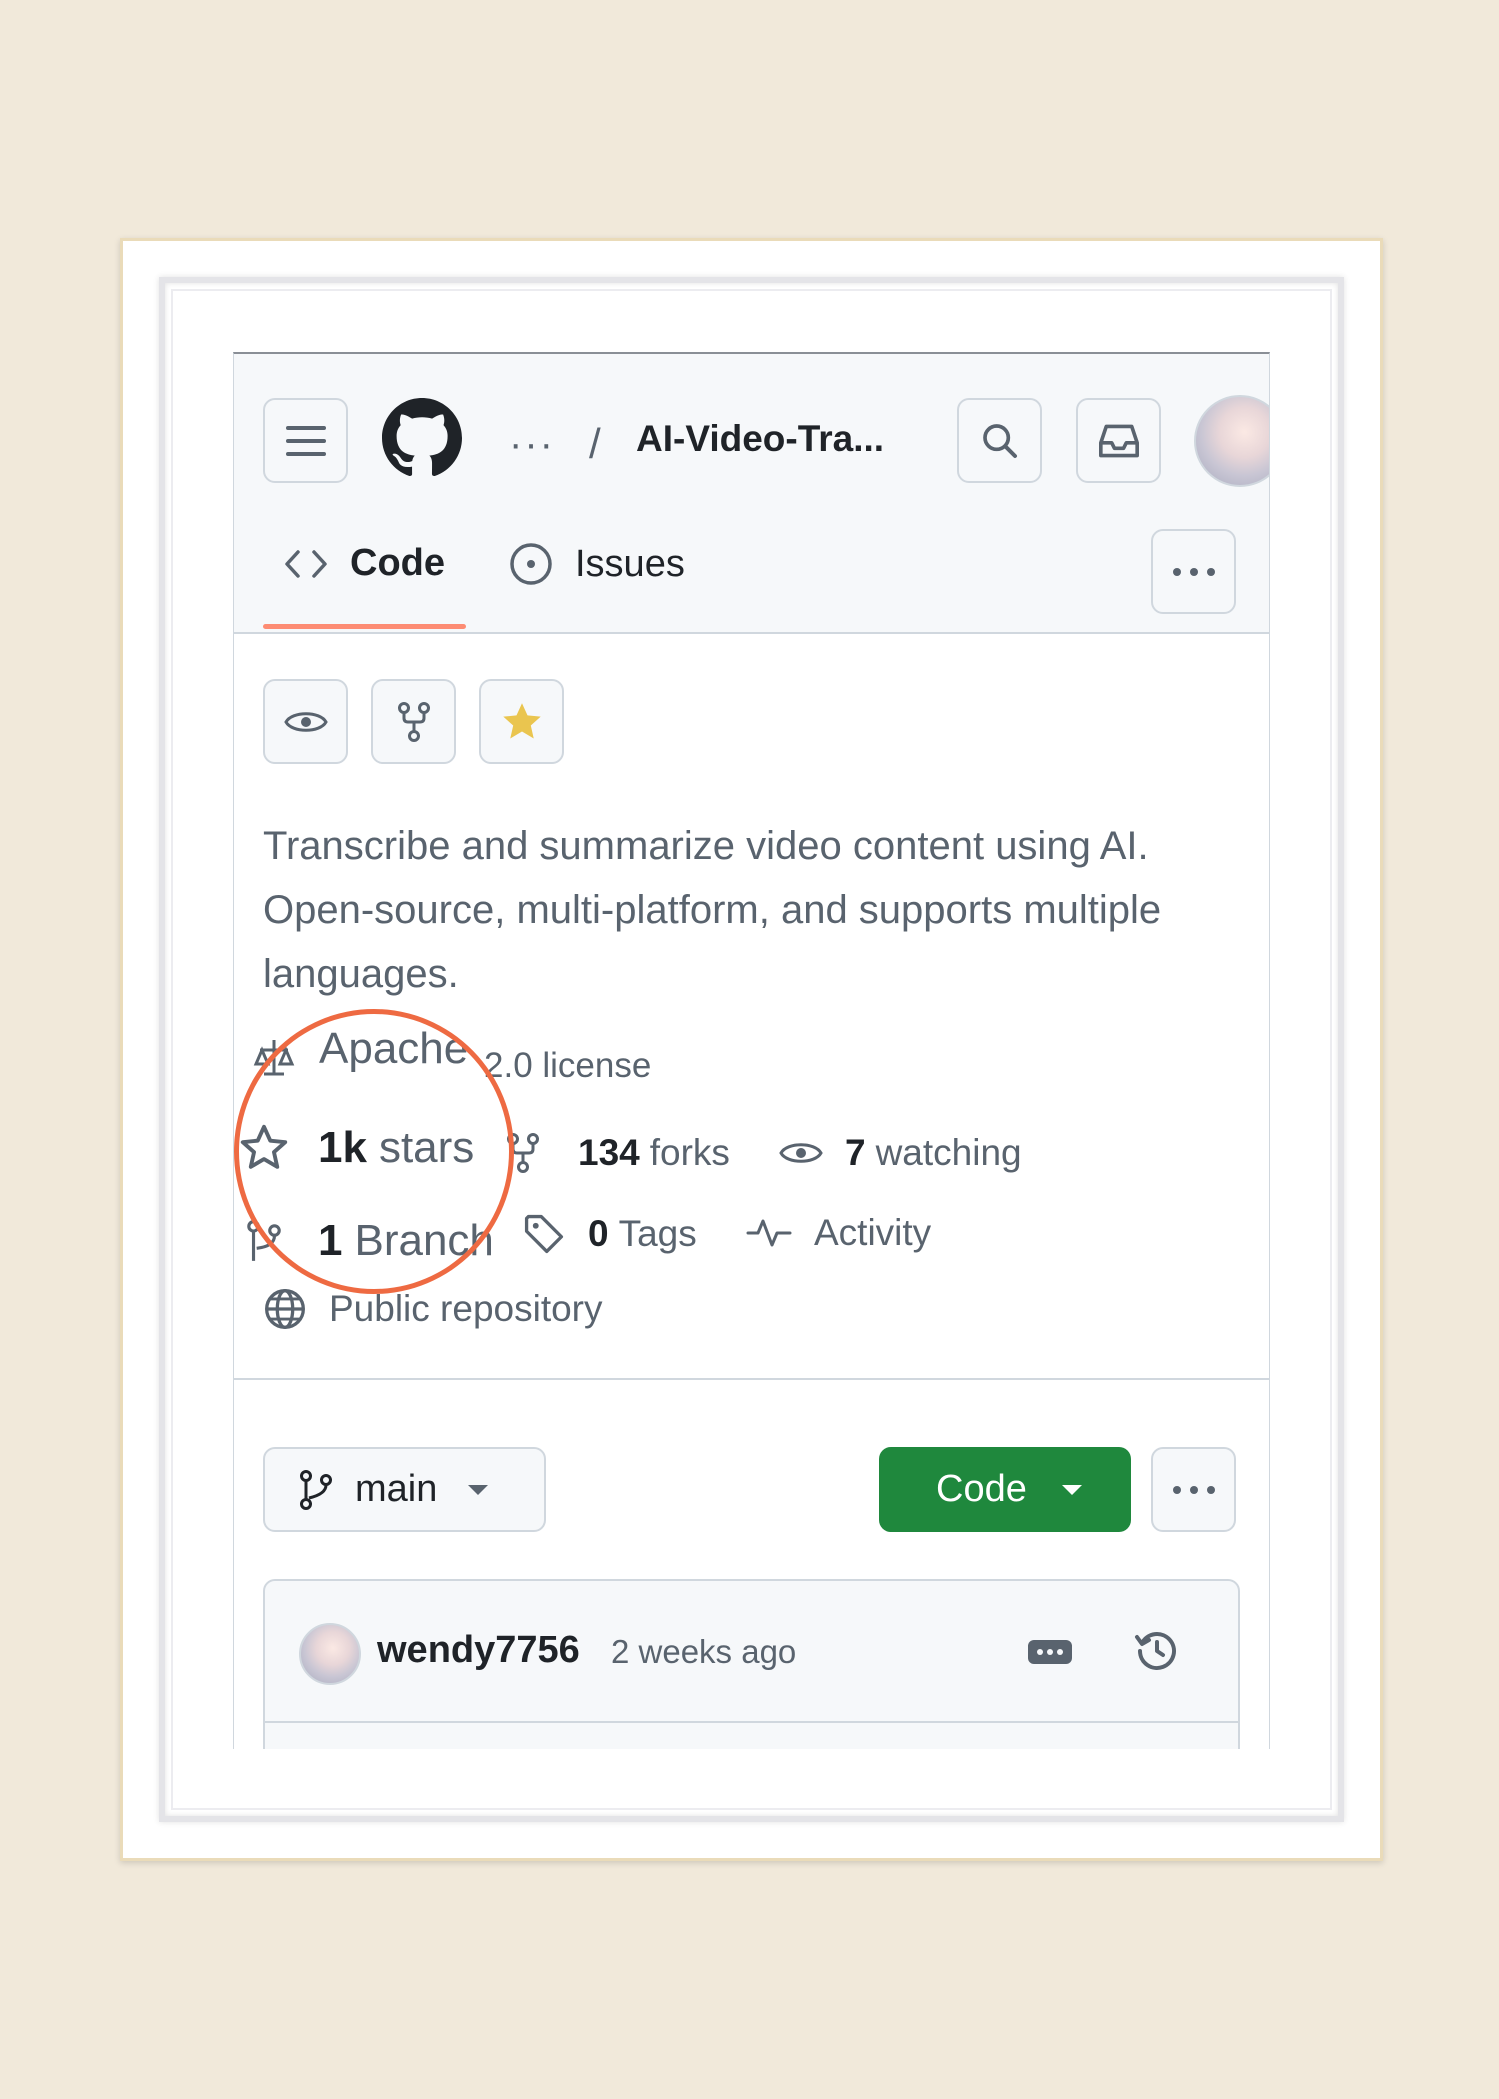  What do you see at coordinates (1050, 1652) in the screenshot?
I see `ellipsis-icon` at bounding box center [1050, 1652].